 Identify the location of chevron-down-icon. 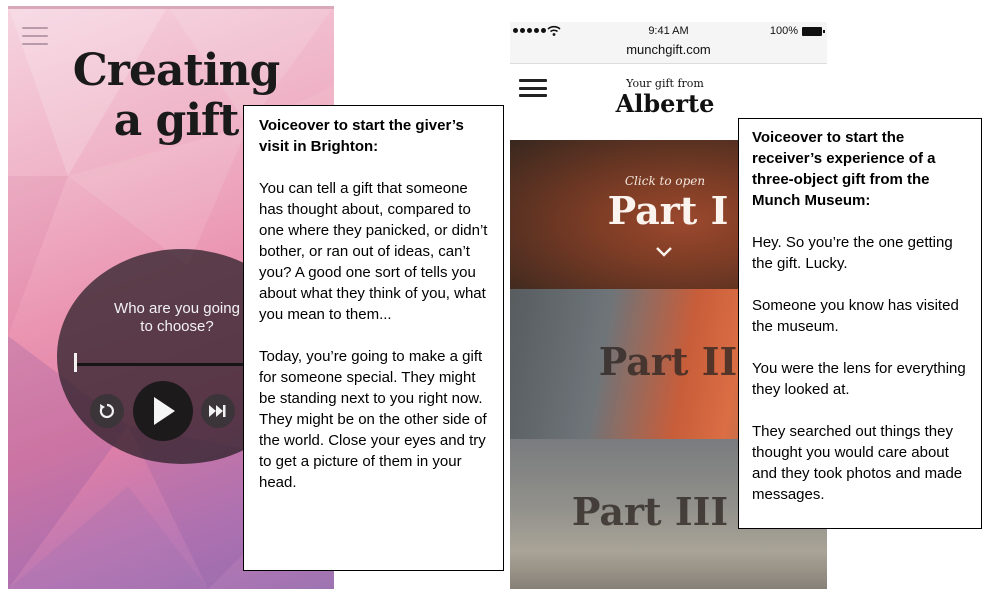
(664, 252).